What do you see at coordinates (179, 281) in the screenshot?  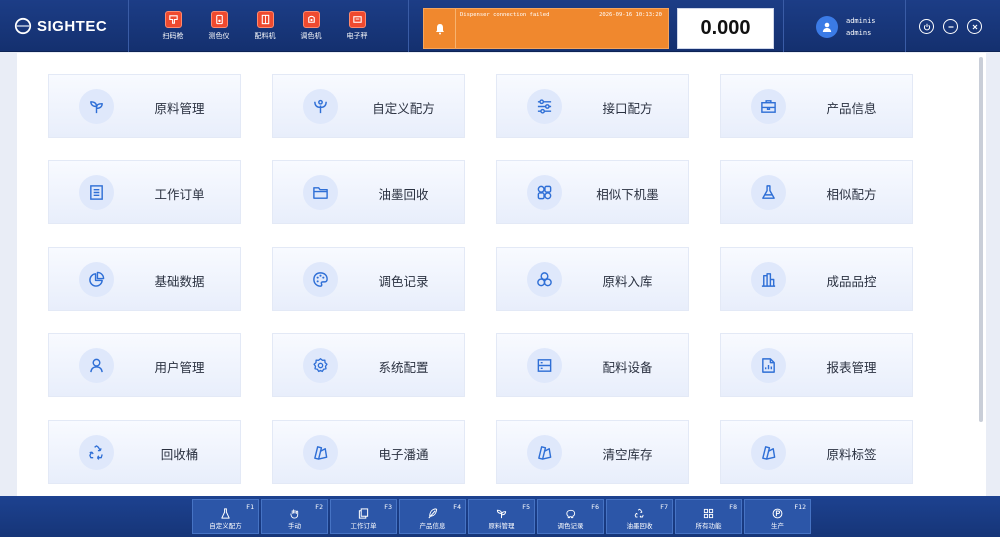 I see `tile-label: 基础数据` at bounding box center [179, 281].